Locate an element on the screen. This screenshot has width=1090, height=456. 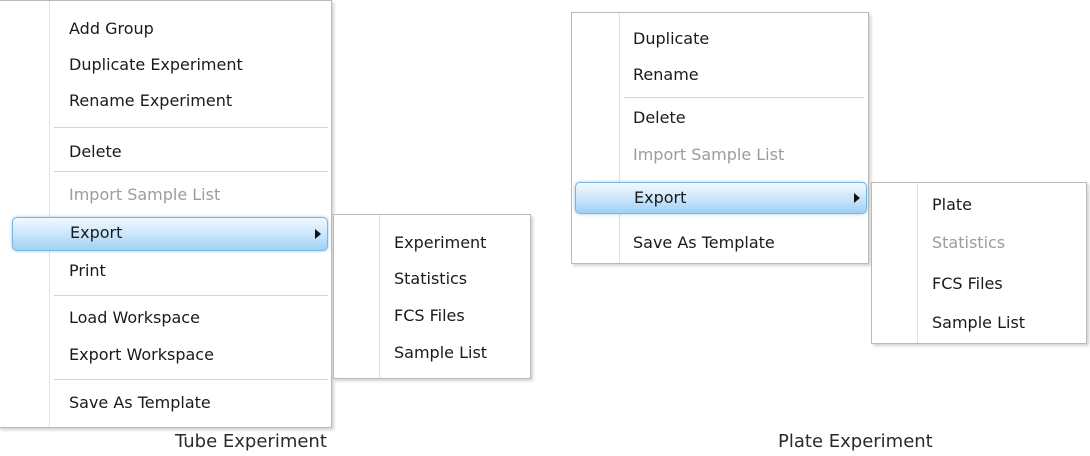
menu-item-duplicate: Duplicate is located at coordinates (671, 39).